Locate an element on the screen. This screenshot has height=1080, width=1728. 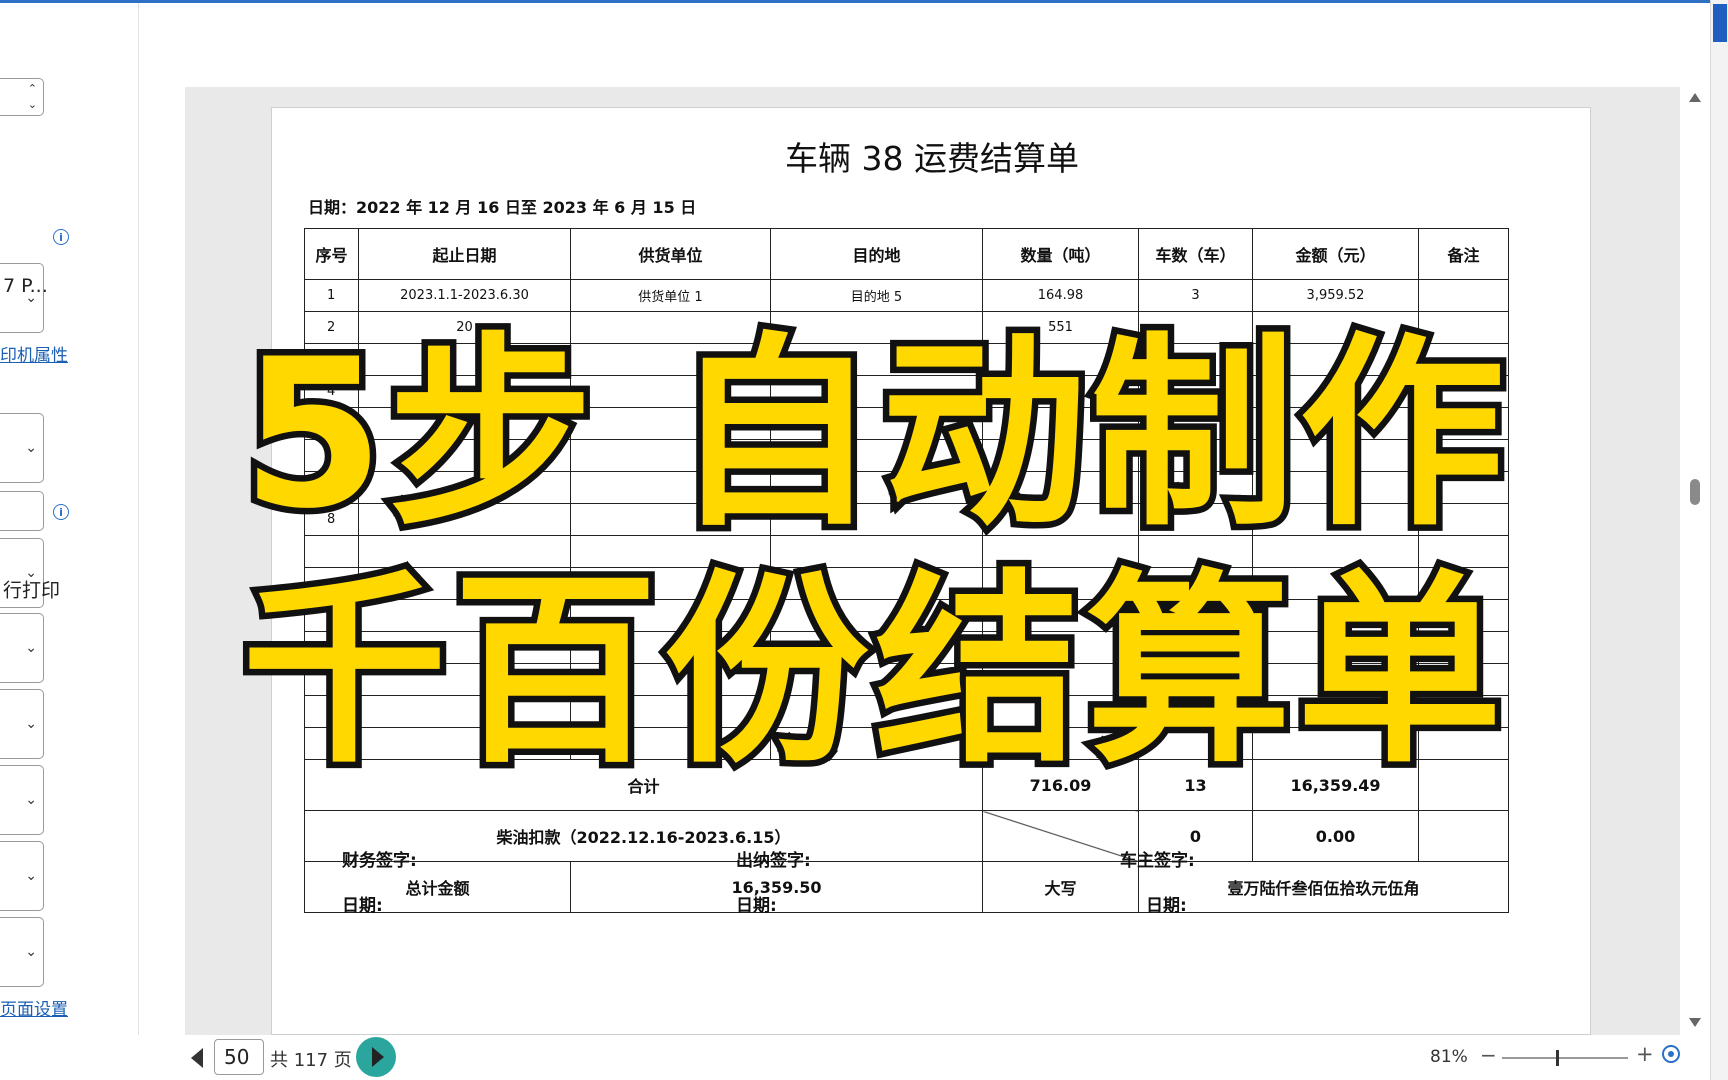
next-page-icon is located at coordinates (378, 1057).